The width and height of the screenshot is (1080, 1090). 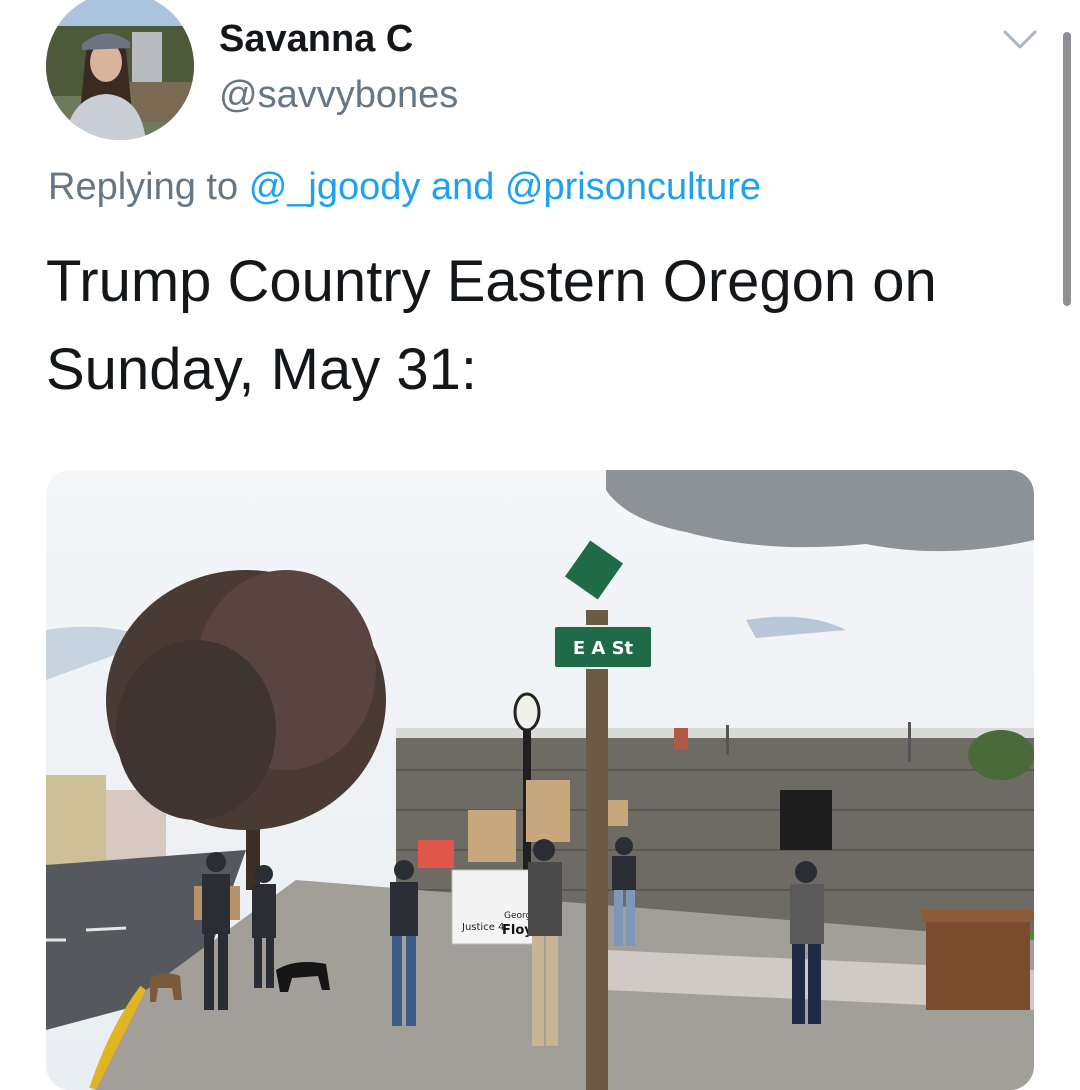 What do you see at coordinates (482, 927) in the screenshot?
I see `sign-justice-text: Justice 4` at bounding box center [482, 927].